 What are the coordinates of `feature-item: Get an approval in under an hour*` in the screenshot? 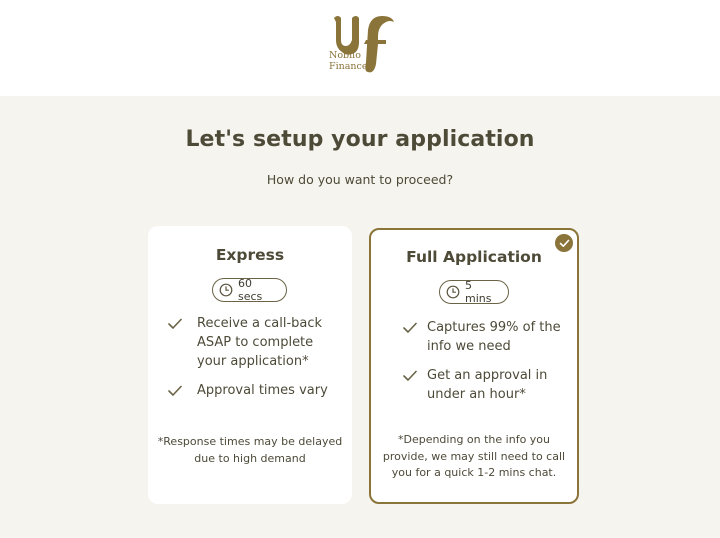 It's located at (495, 385).